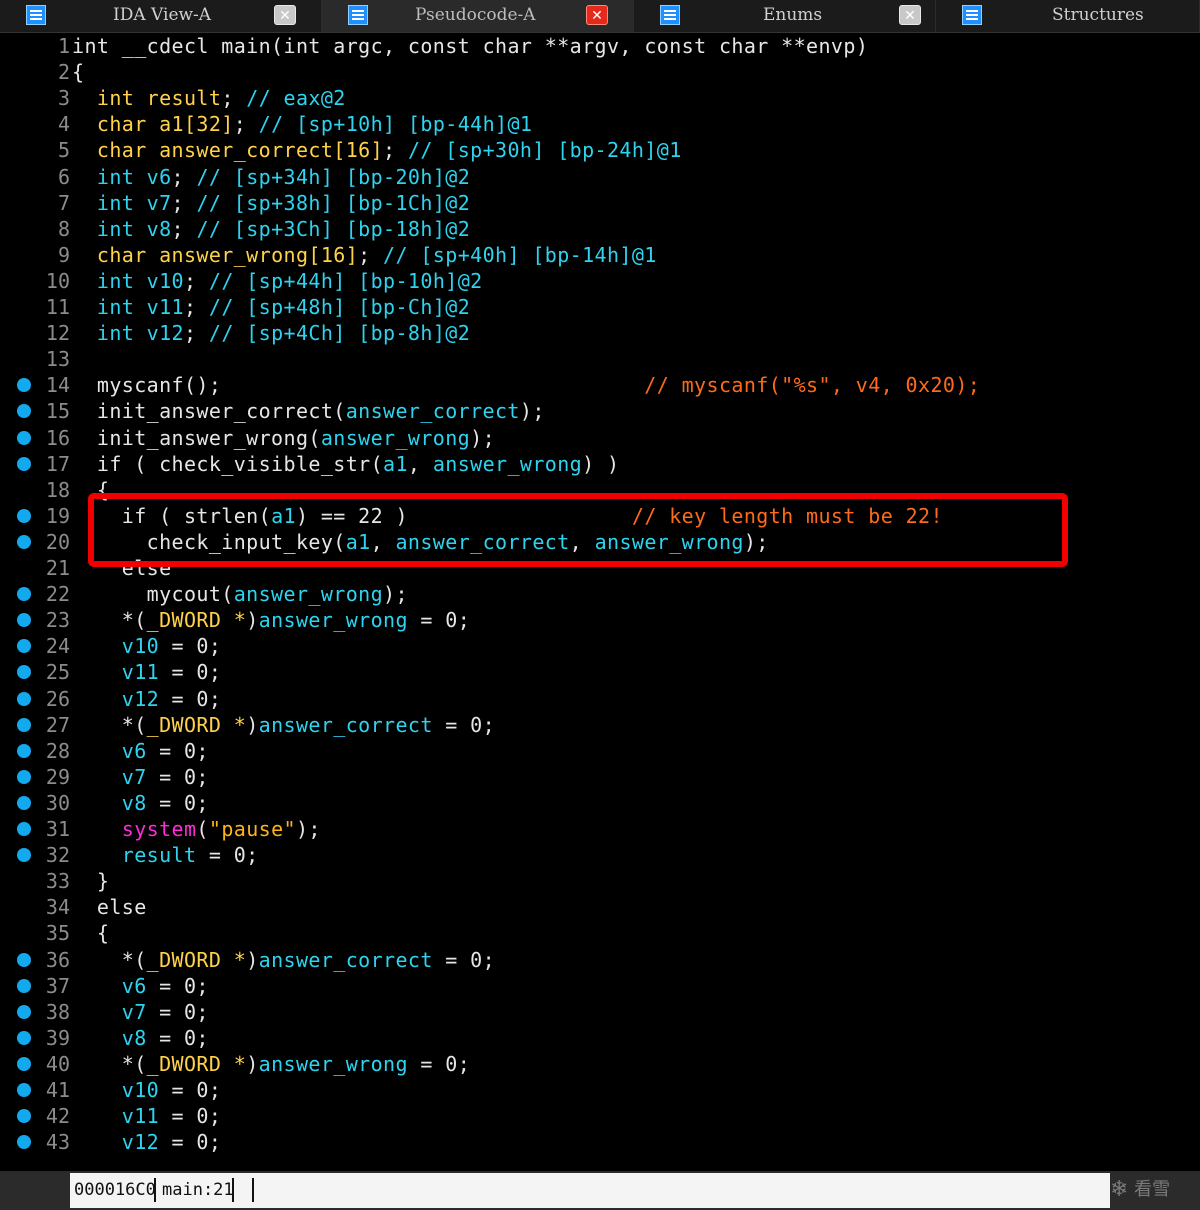  Describe the element at coordinates (1068, 16) in the screenshot. I see `tab-structures: Structures` at that location.